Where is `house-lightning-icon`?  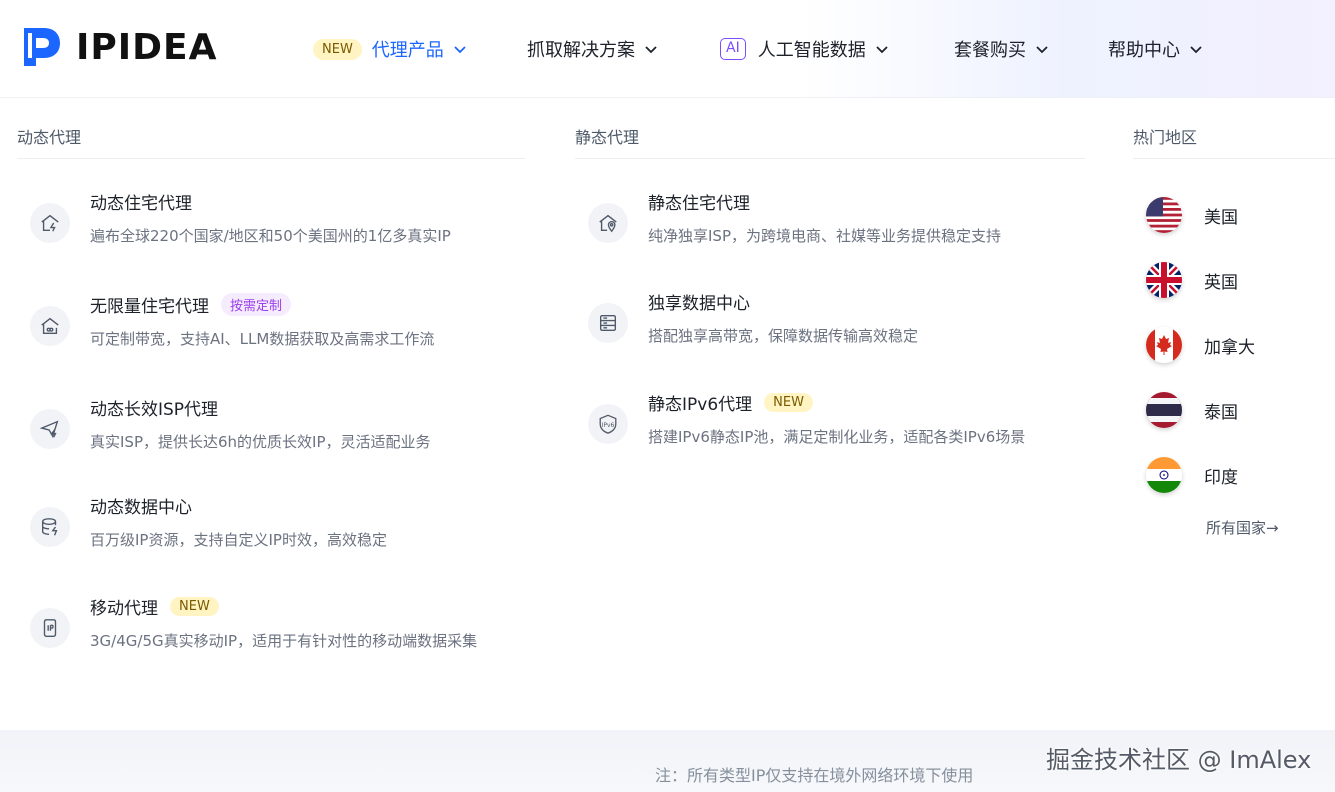 house-lightning-icon is located at coordinates (50, 223).